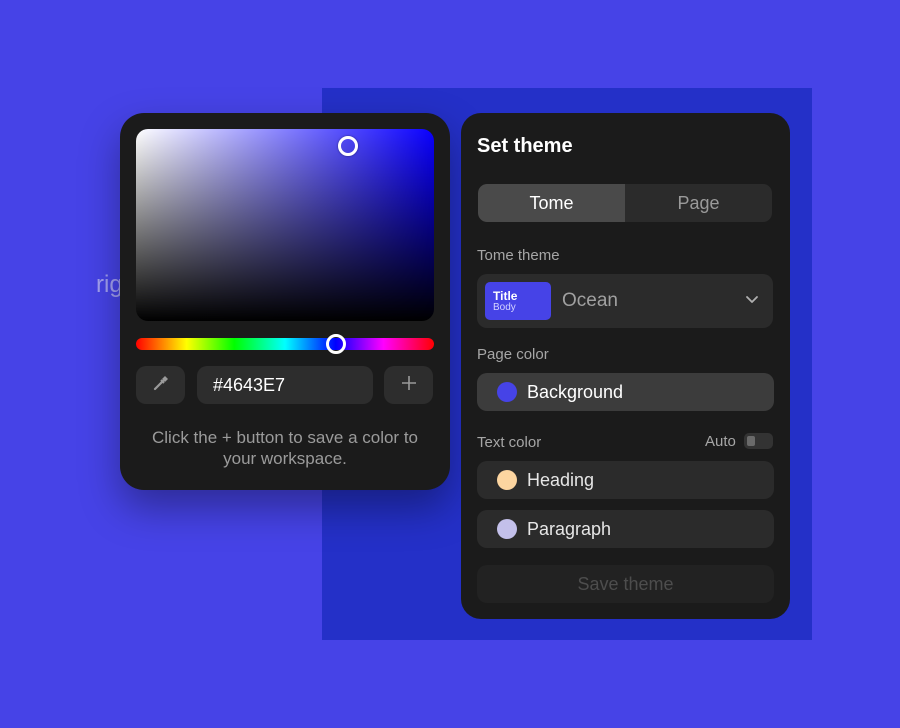 This screenshot has height=728, width=900. What do you see at coordinates (625, 392) in the screenshot?
I see `page-color-background: Background` at bounding box center [625, 392].